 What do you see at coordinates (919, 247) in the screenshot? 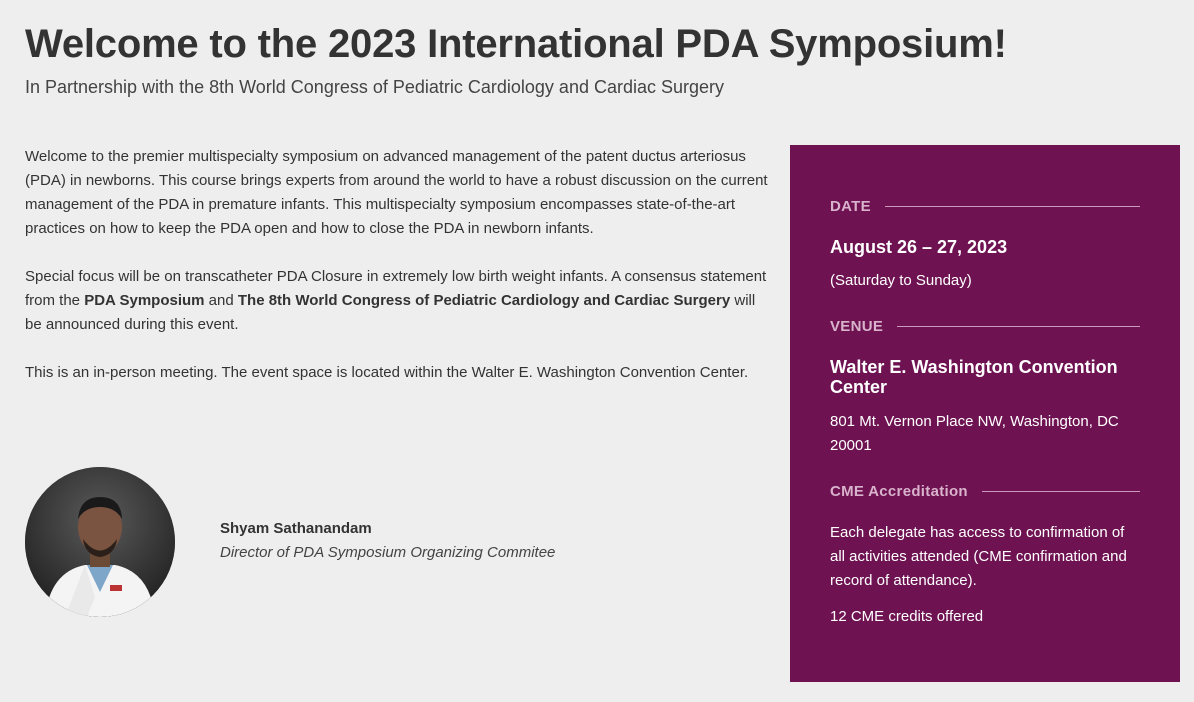
I see `event-date: August 26 – 27, 2023` at bounding box center [919, 247].